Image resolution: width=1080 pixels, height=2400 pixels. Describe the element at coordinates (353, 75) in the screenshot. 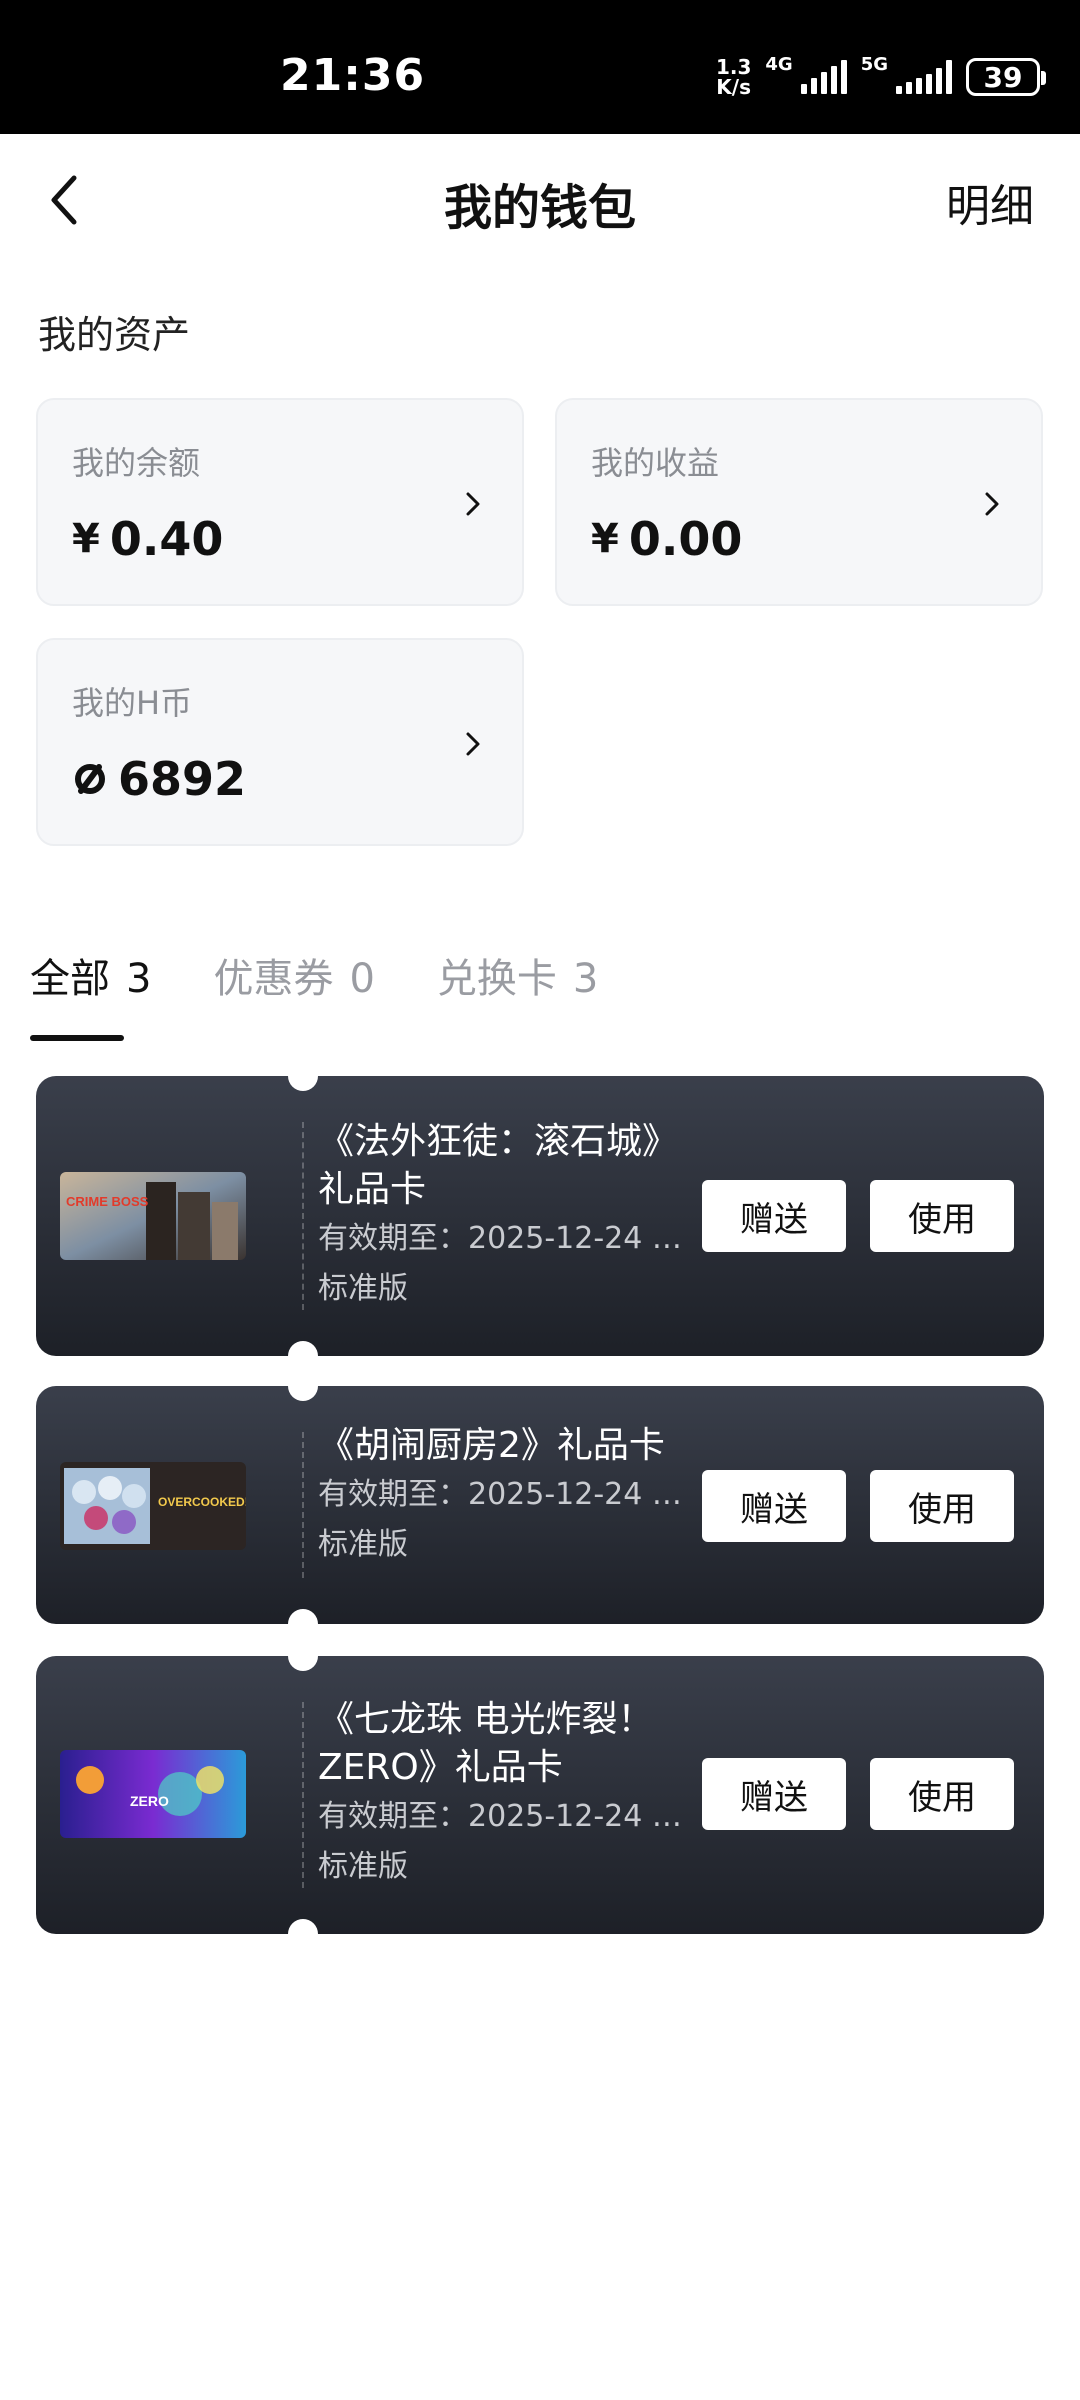

I see `status-time: 21:36` at that location.